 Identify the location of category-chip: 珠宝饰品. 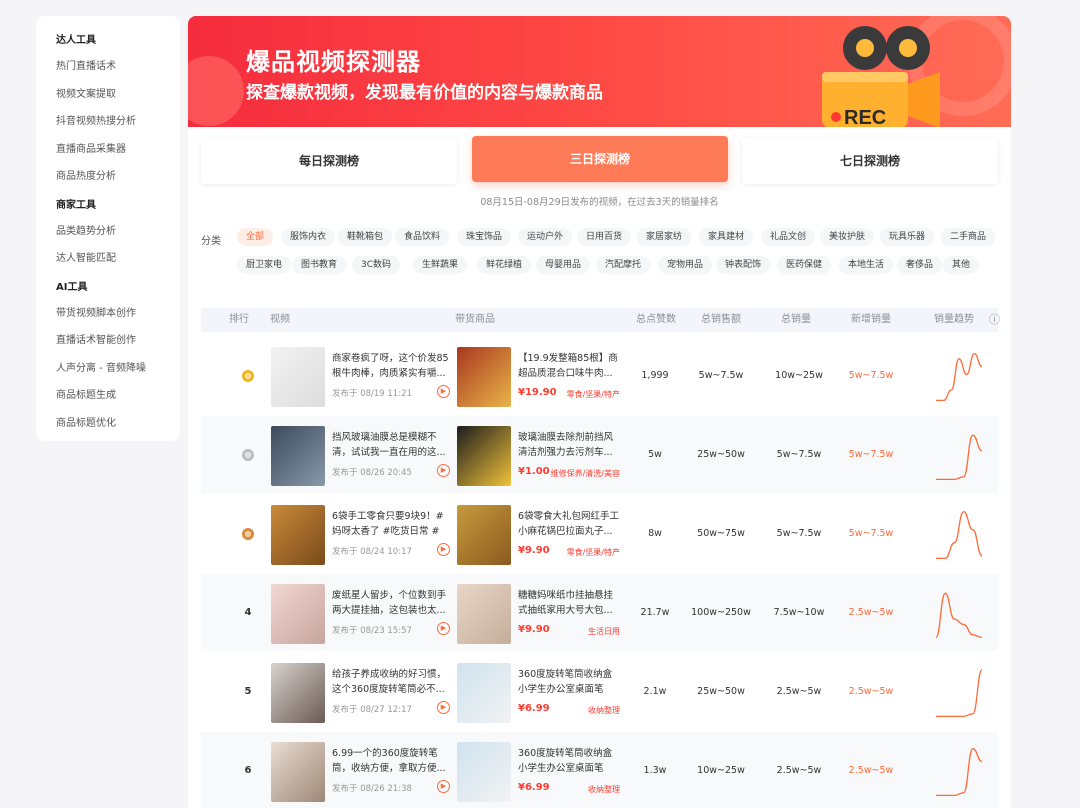
(484, 237).